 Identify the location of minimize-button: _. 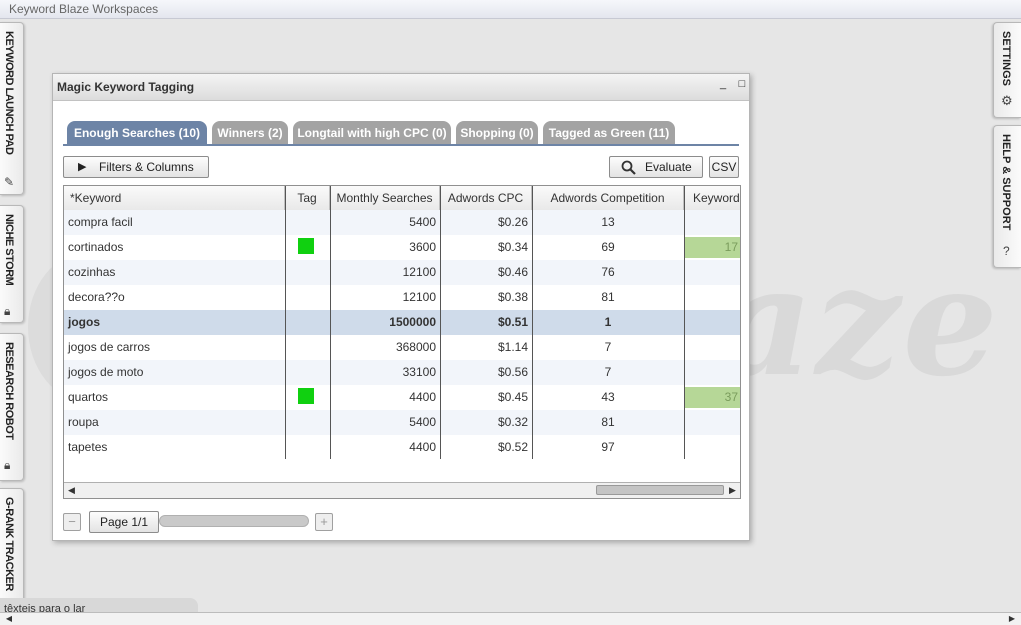
(723, 84).